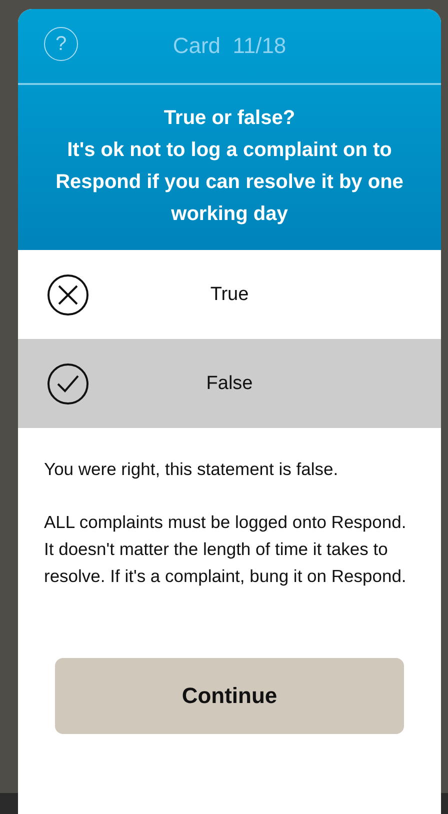  What do you see at coordinates (192, 469) in the screenshot?
I see `feedback-text: You were right, this statement is false.` at bounding box center [192, 469].